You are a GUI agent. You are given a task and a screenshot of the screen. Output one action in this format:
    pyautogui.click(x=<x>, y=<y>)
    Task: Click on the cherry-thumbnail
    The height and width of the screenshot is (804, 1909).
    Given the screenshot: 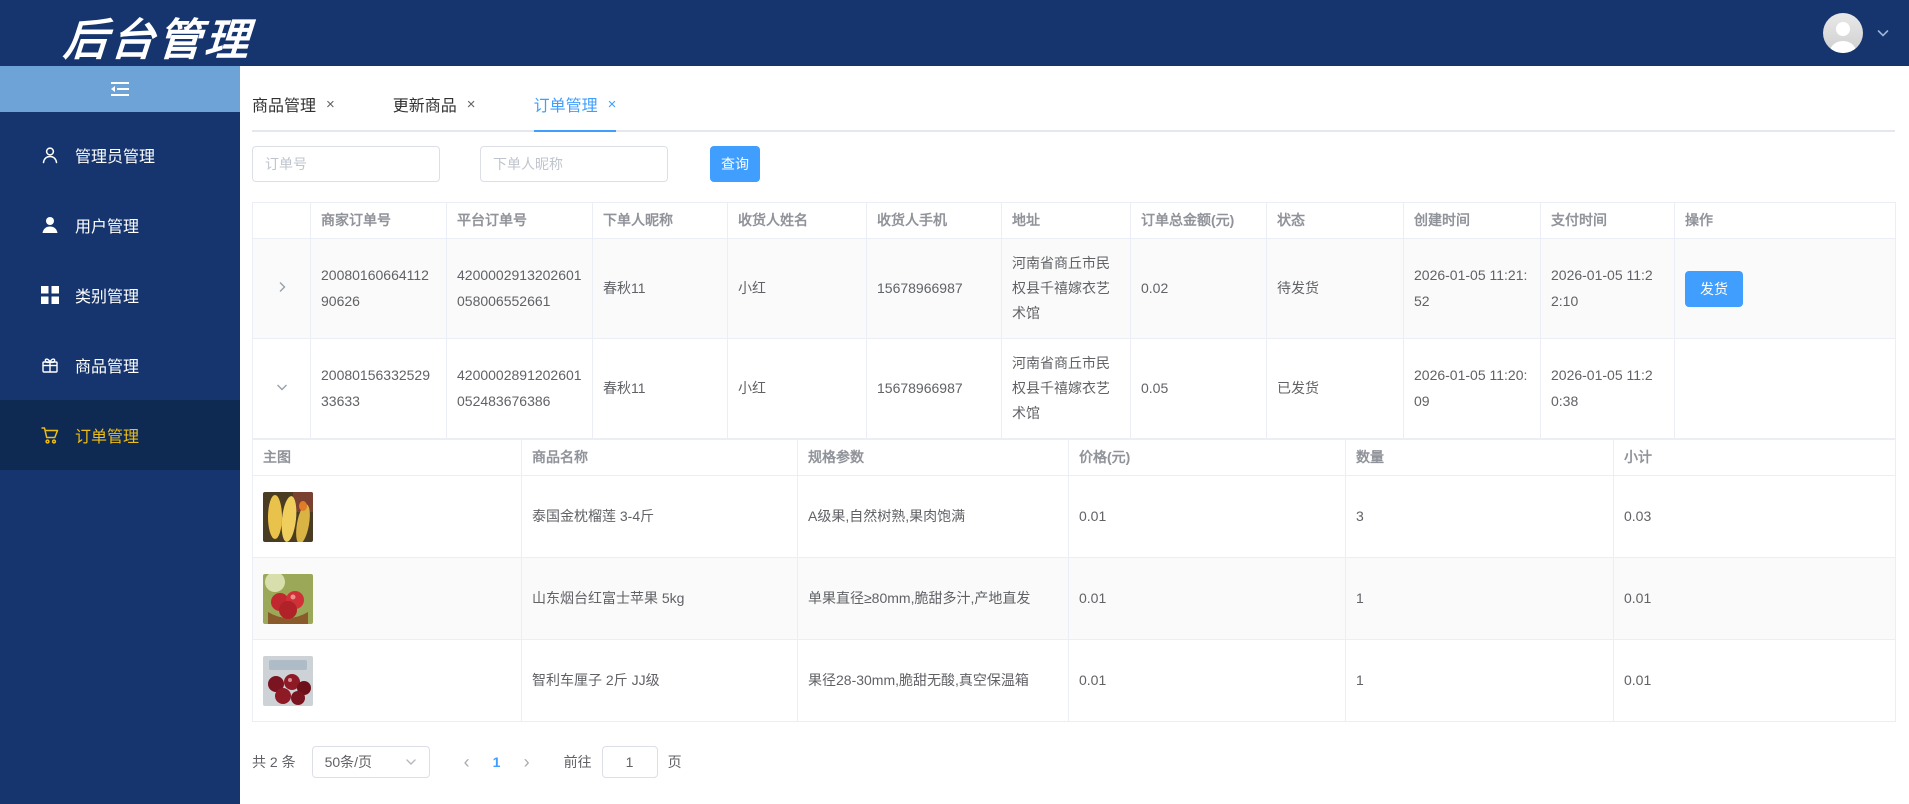 What is the action you would take?
    pyautogui.click(x=288, y=680)
    